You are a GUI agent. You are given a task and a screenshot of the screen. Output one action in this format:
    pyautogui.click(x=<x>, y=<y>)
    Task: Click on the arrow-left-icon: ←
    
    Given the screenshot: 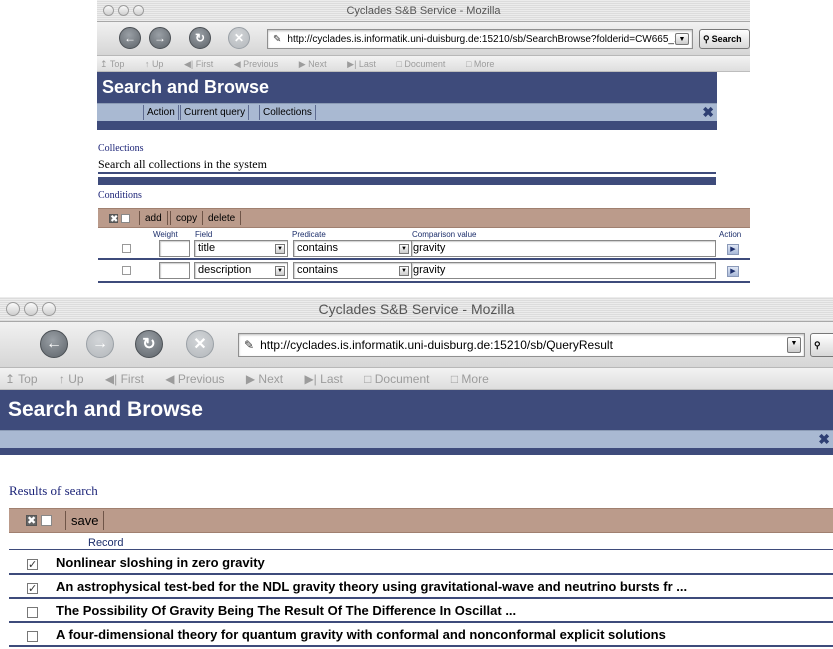 What is the action you would take?
    pyautogui.click(x=54, y=343)
    